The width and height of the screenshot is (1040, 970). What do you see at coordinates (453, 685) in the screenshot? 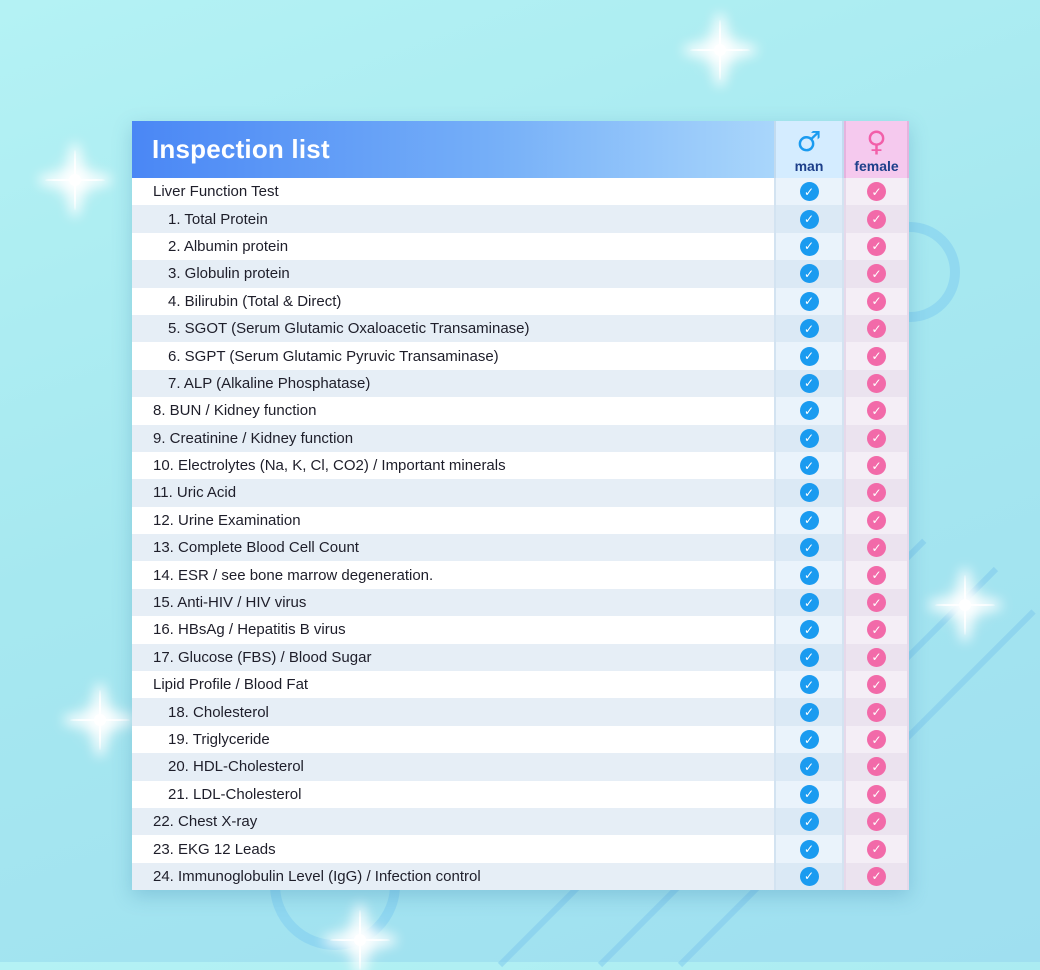
I see `row-label: Lipid Profile / Blood Fat` at bounding box center [453, 685].